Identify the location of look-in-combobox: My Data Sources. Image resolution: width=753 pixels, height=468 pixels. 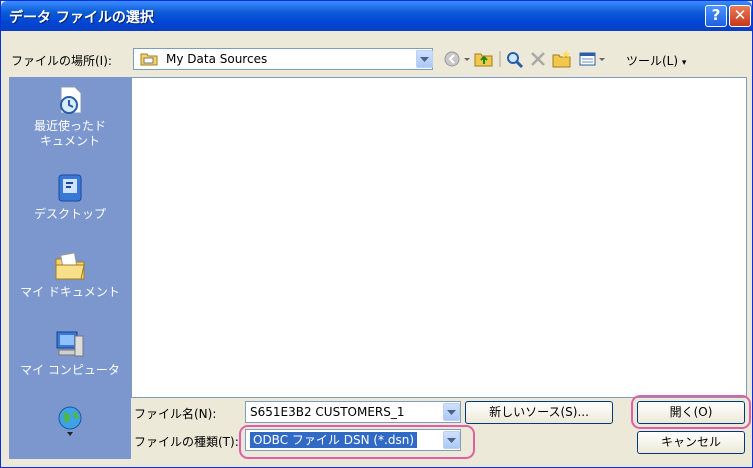
(283, 59).